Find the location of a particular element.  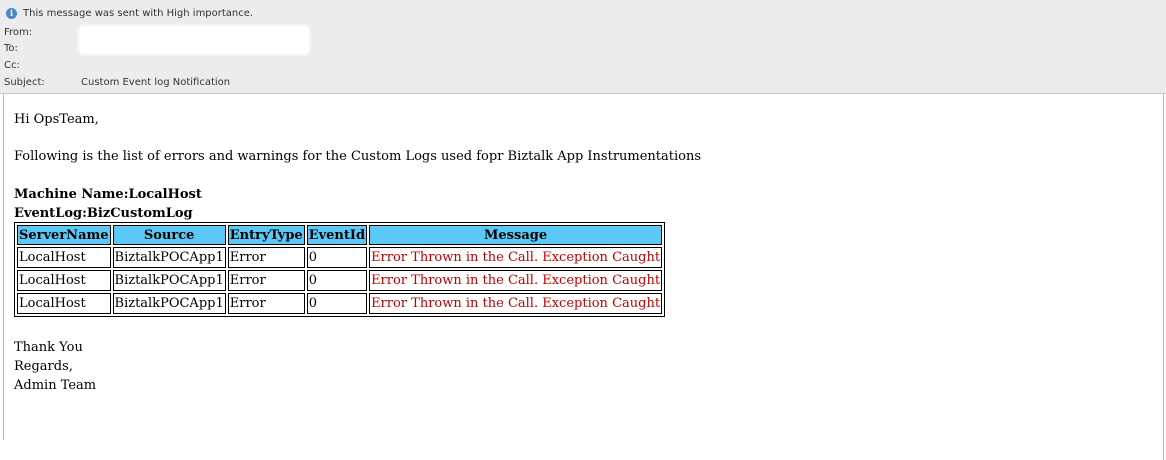

redacted-sender-recipient is located at coordinates (194, 40).